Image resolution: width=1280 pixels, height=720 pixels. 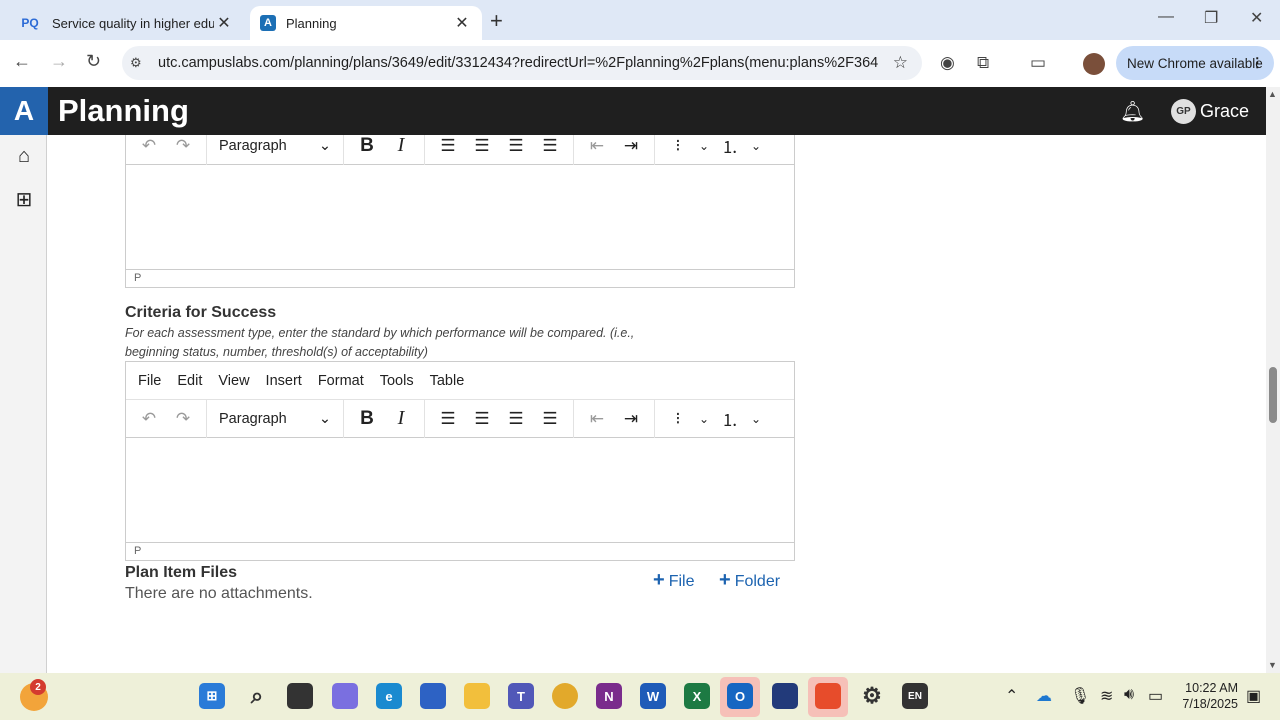 I want to click on windows-start-icon: ⊞, so click(x=212, y=696).